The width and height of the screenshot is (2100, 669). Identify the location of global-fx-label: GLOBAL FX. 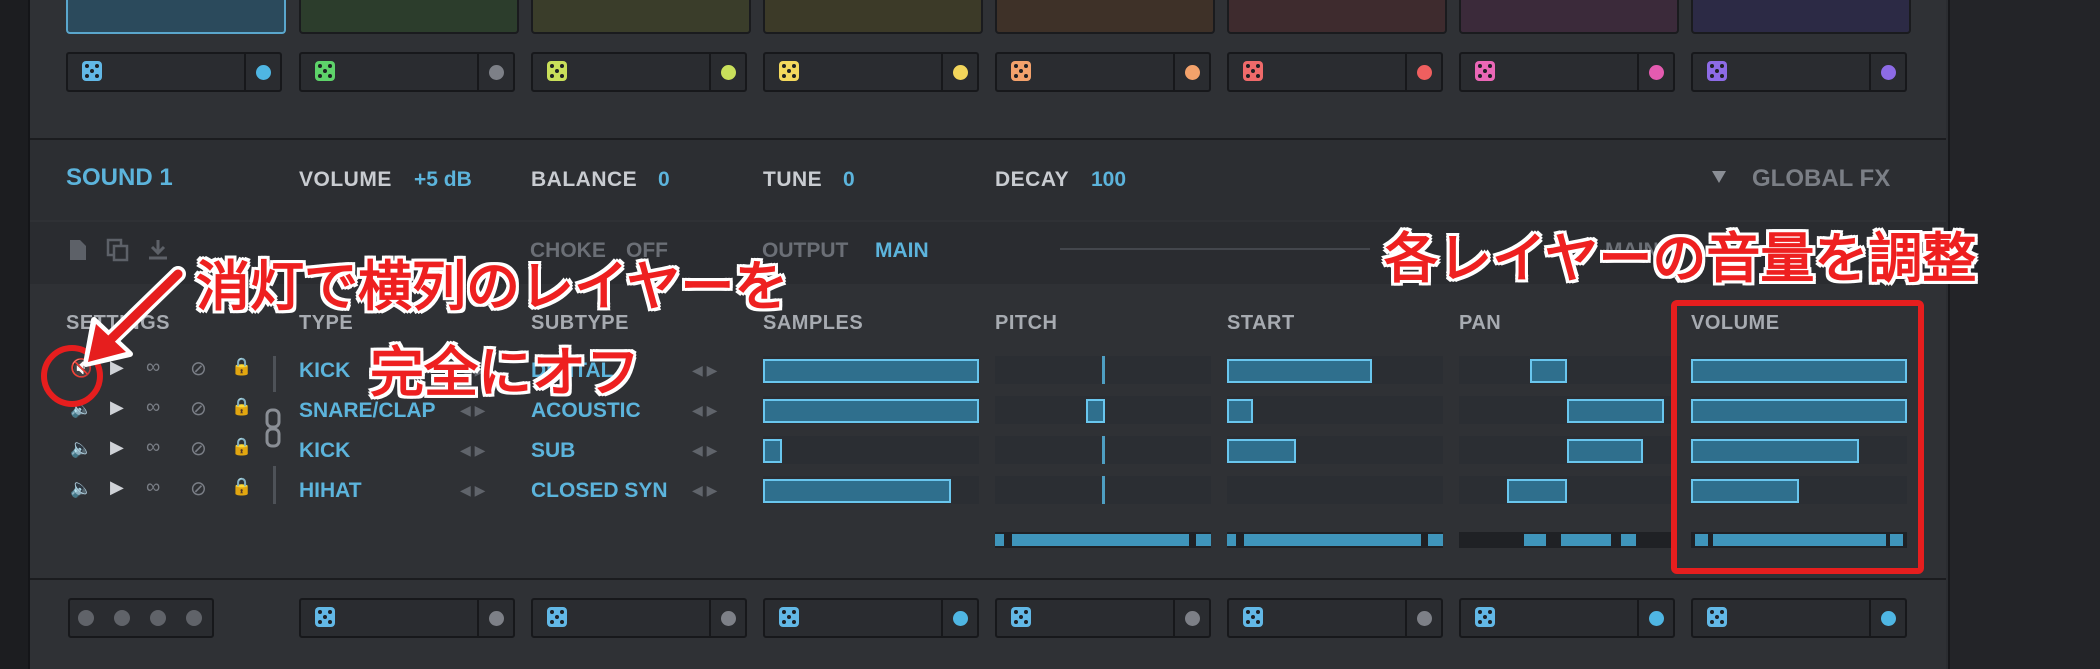
(1821, 179).